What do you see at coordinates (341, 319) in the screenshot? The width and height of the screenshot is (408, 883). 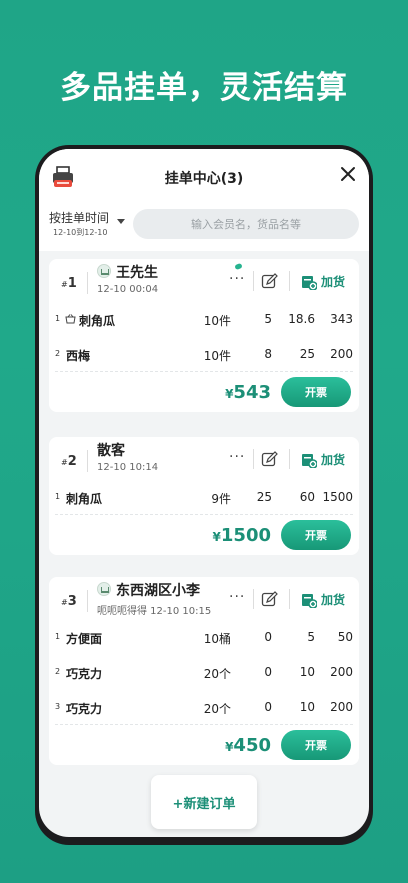 I see `item-amount: 343` at bounding box center [341, 319].